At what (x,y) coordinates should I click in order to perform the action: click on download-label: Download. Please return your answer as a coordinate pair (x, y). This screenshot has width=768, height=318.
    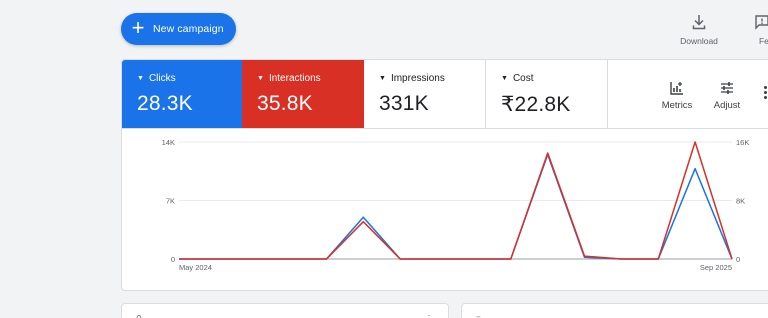
    Looking at the image, I should click on (699, 41).